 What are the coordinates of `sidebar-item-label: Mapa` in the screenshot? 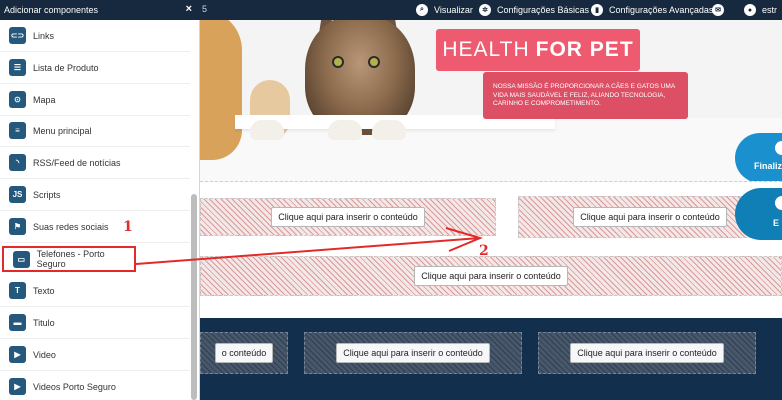 It's located at (44, 99).